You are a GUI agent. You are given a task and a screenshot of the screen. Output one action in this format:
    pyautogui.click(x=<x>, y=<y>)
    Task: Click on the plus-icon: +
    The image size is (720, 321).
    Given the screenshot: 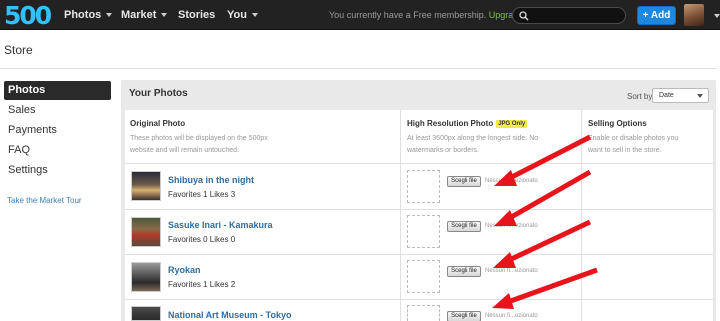 What is the action you would take?
    pyautogui.click(x=645, y=15)
    